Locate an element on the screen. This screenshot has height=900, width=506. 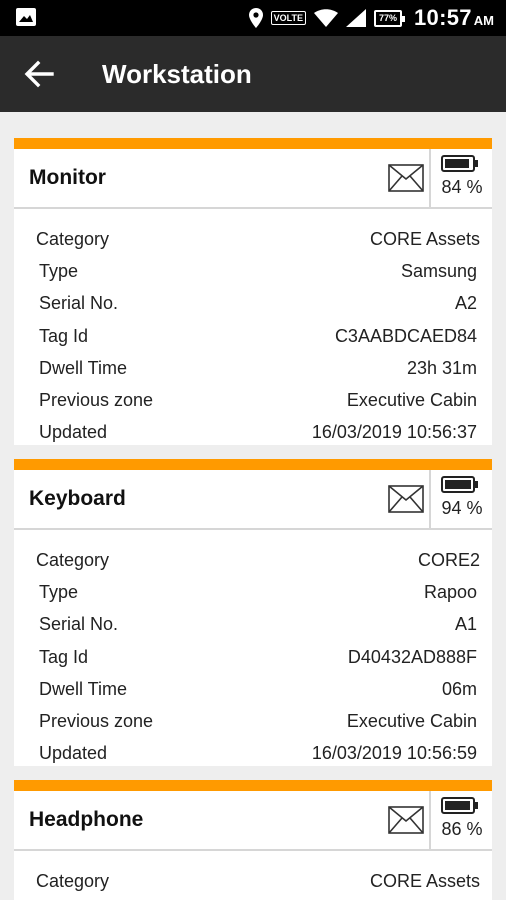
detail-value: C3AABDCAED84 is located at coordinates (405, 335).